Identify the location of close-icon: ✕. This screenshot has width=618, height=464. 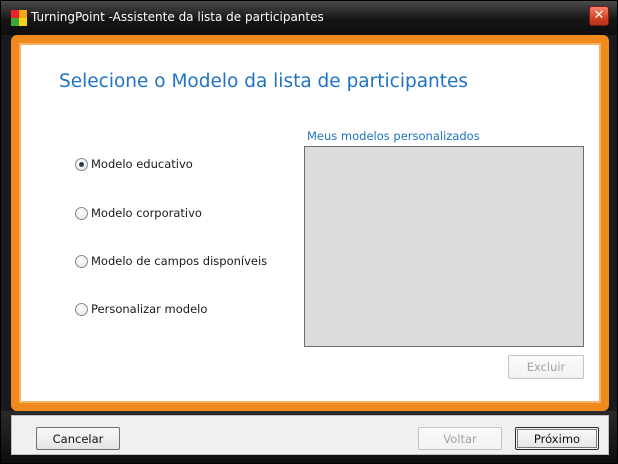
(599, 16).